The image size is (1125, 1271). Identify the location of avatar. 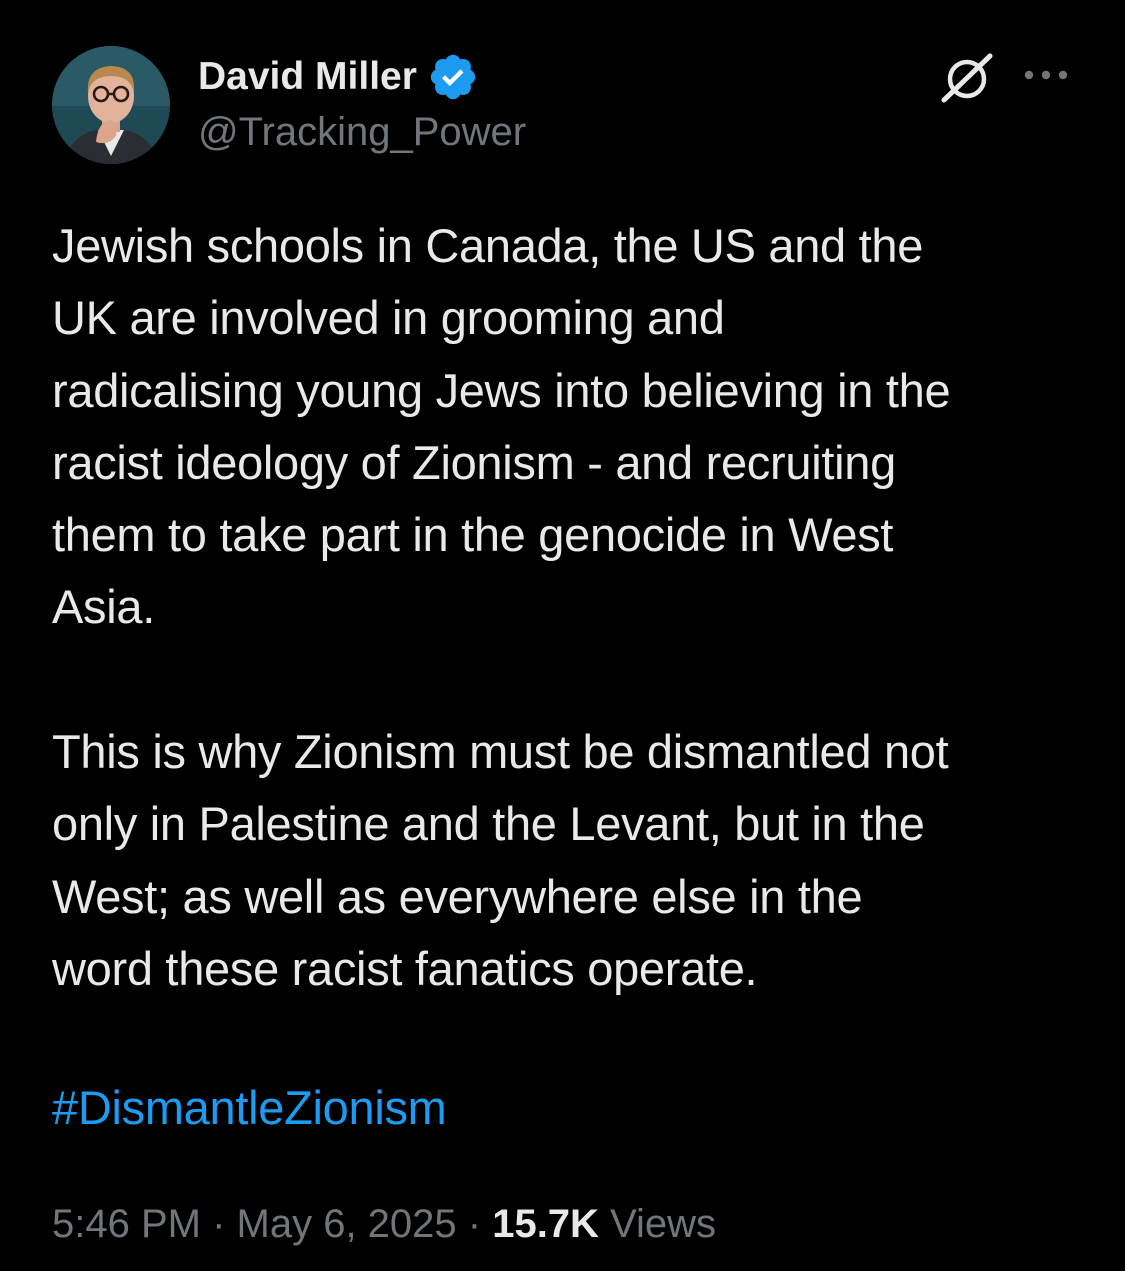
(111, 105).